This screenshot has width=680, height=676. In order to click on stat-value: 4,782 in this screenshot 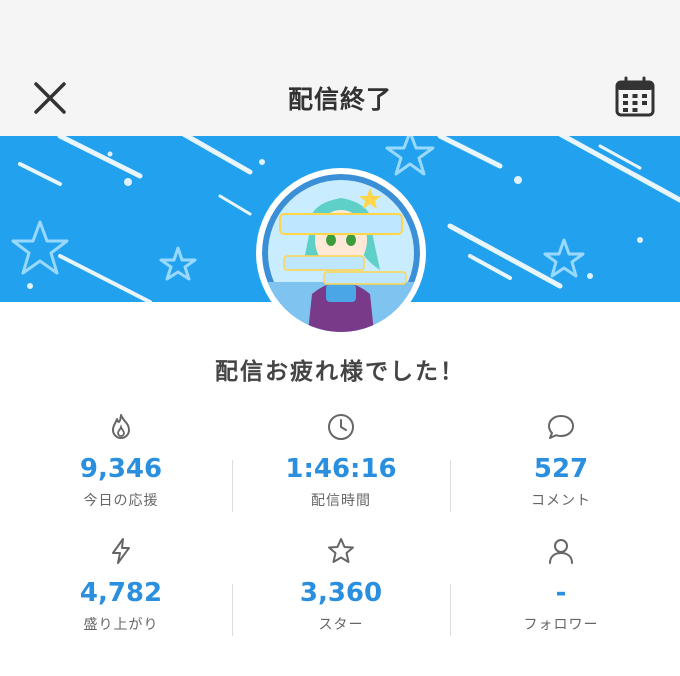, I will do `click(121, 593)`.